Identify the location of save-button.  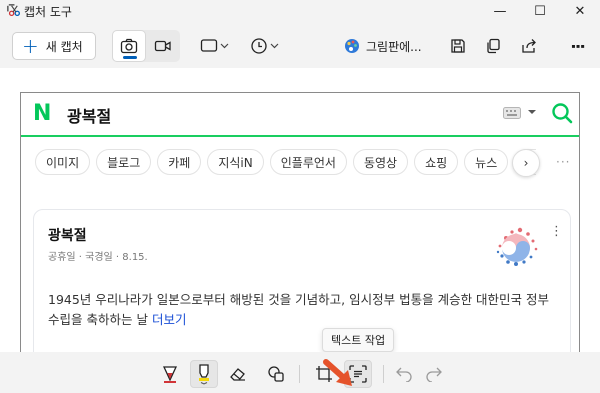
(458, 46).